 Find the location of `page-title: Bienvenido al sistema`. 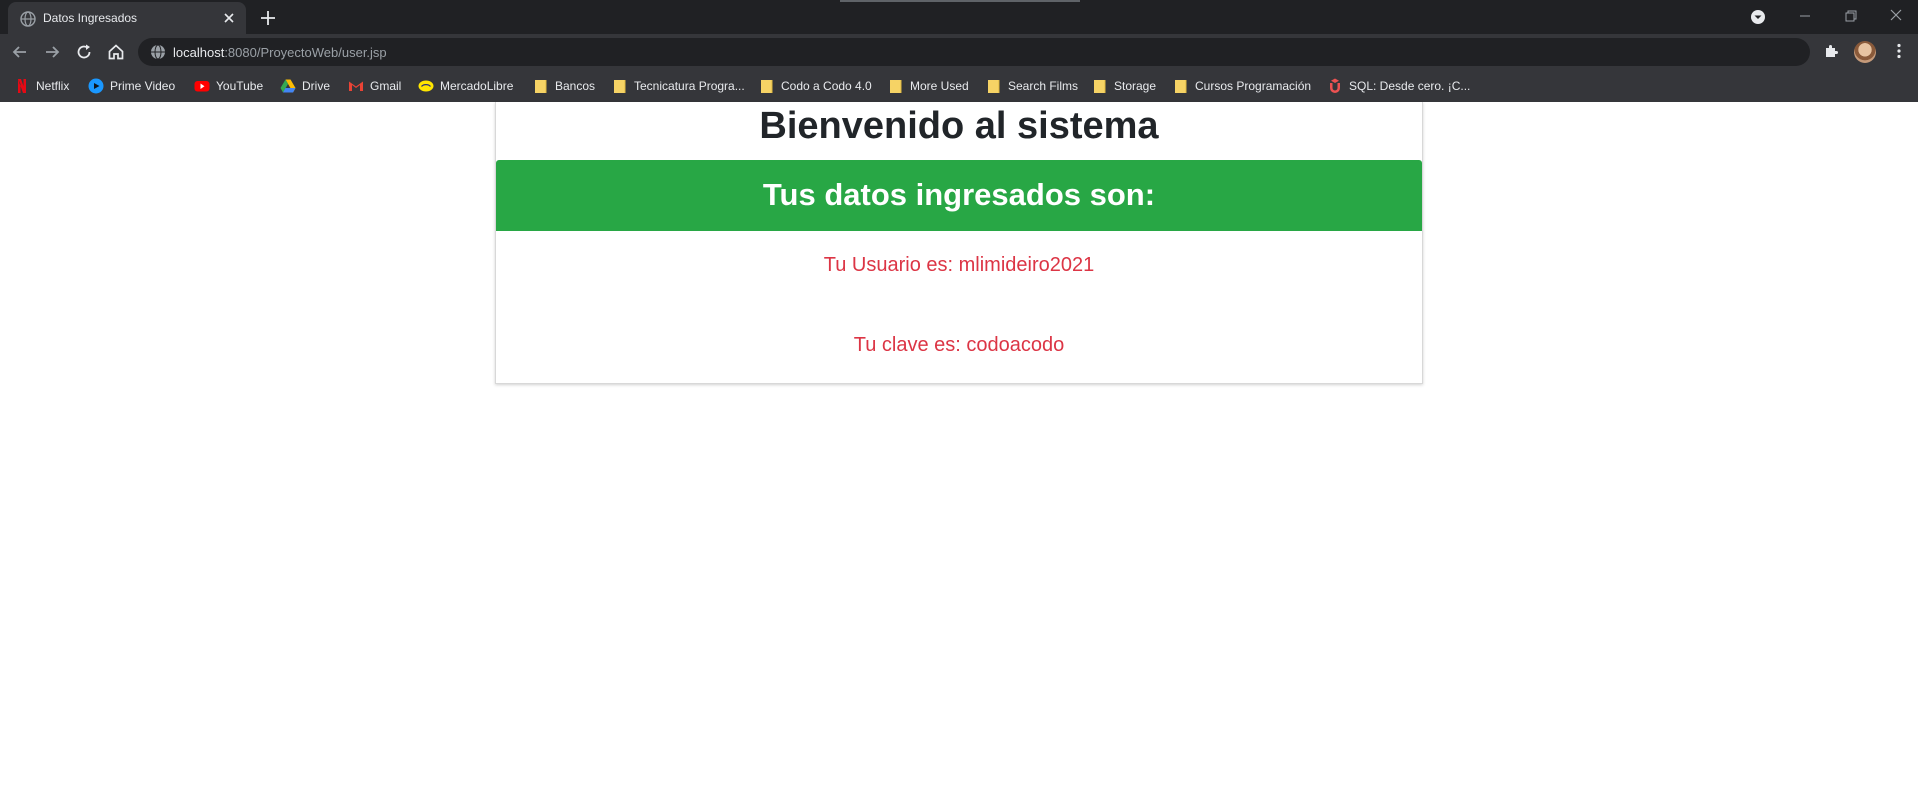

page-title: Bienvenido al sistema is located at coordinates (959, 126).